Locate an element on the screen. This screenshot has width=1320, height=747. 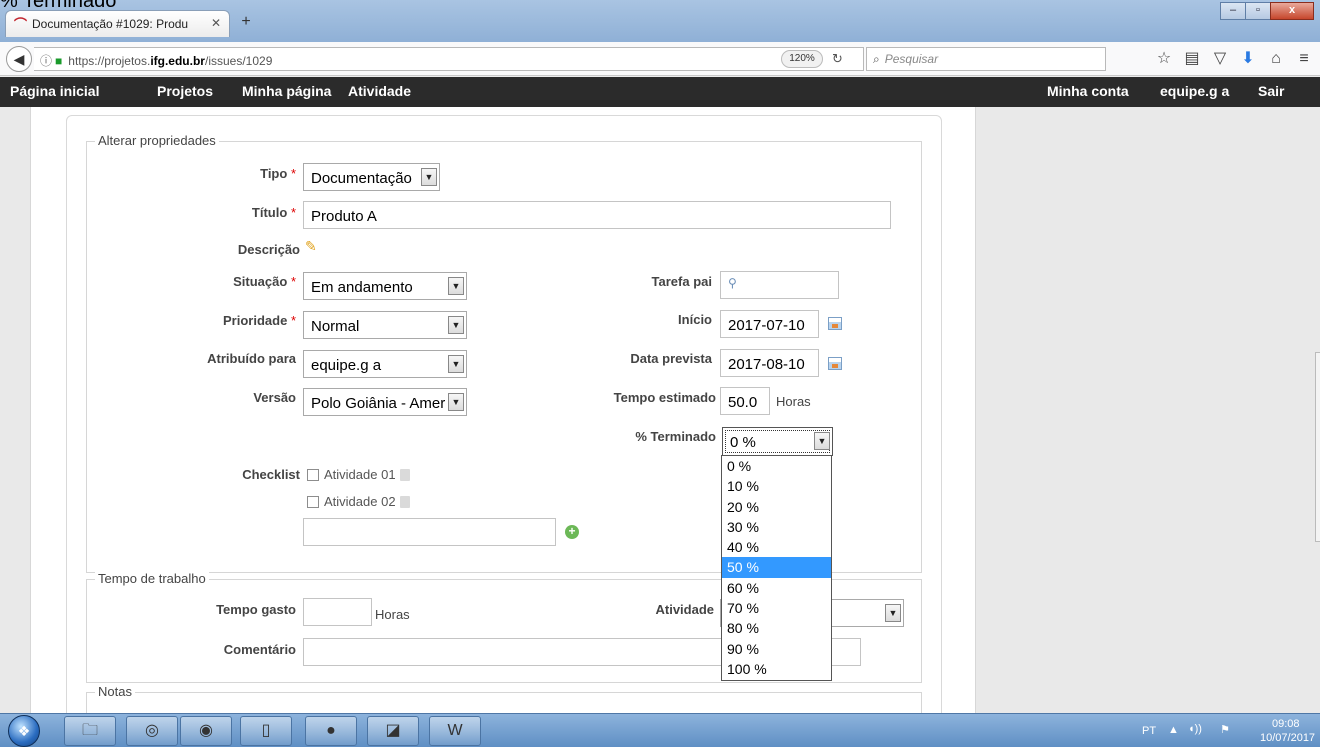
system-tray: PT ▲ ◖)) ⚑ 09:08 10/07/2017 is located at coordinates (1225, 730).